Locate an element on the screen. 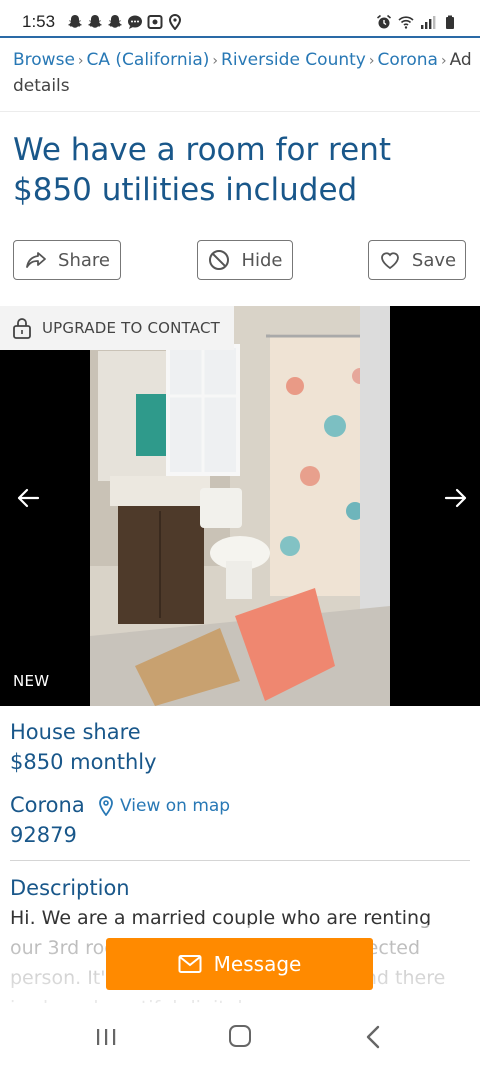 The width and height of the screenshot is (480, 1067). description-heading: Description is located at coordinates (70, 888).